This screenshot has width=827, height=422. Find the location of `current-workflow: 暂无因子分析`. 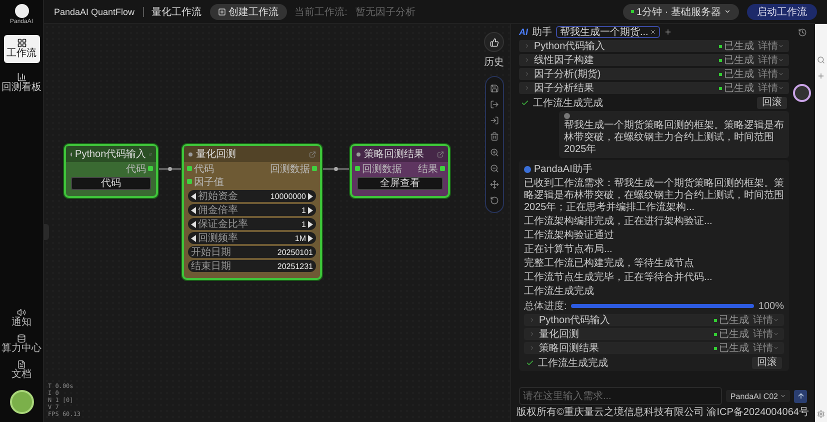

current-workflow: 暂无因子分析 is located at coordinates (385, 12).